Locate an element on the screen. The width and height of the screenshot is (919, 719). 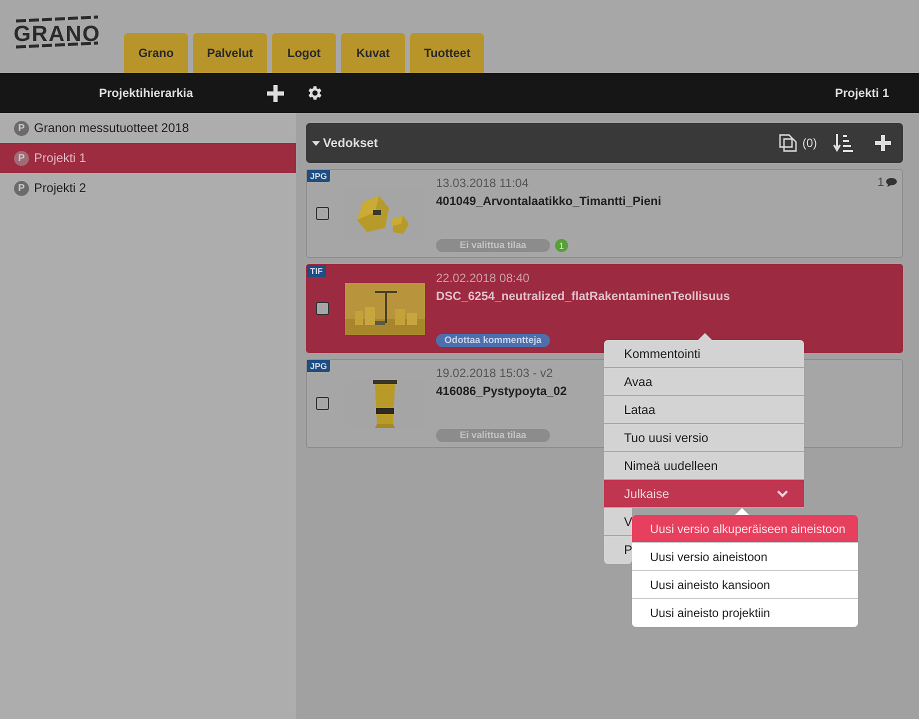
menu-item-label: P is located at coordinates (628, 550).